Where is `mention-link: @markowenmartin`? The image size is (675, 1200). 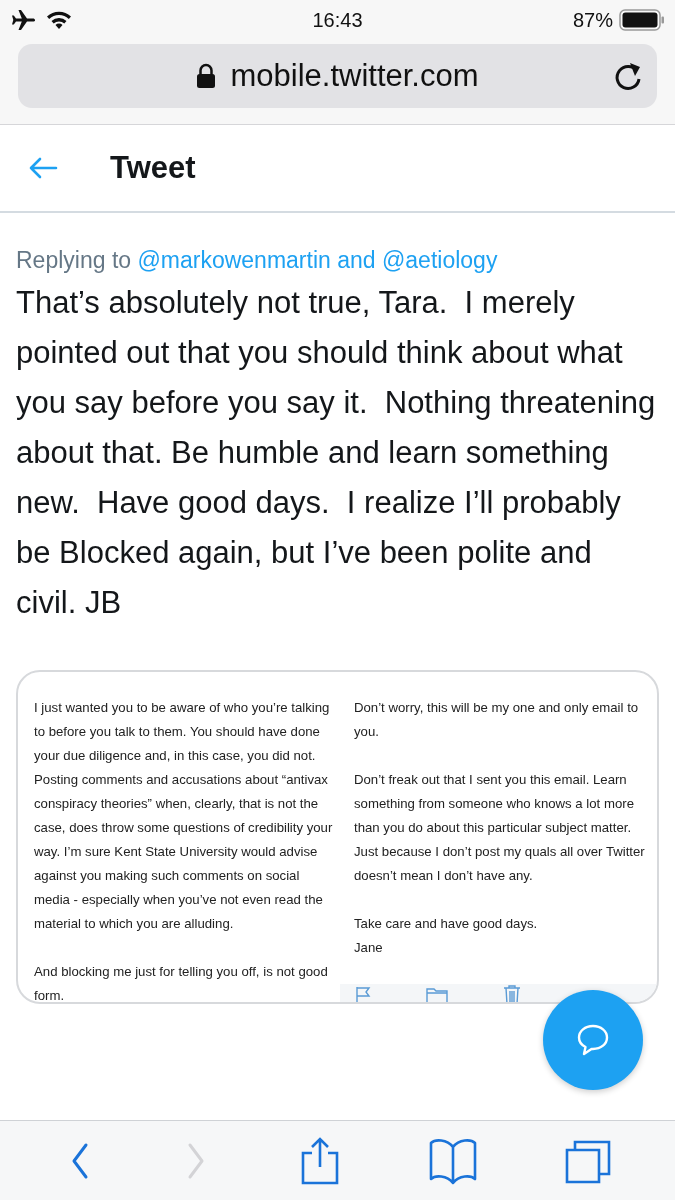
mention-link: @markowenmartin is located at coordinates (234, 260).